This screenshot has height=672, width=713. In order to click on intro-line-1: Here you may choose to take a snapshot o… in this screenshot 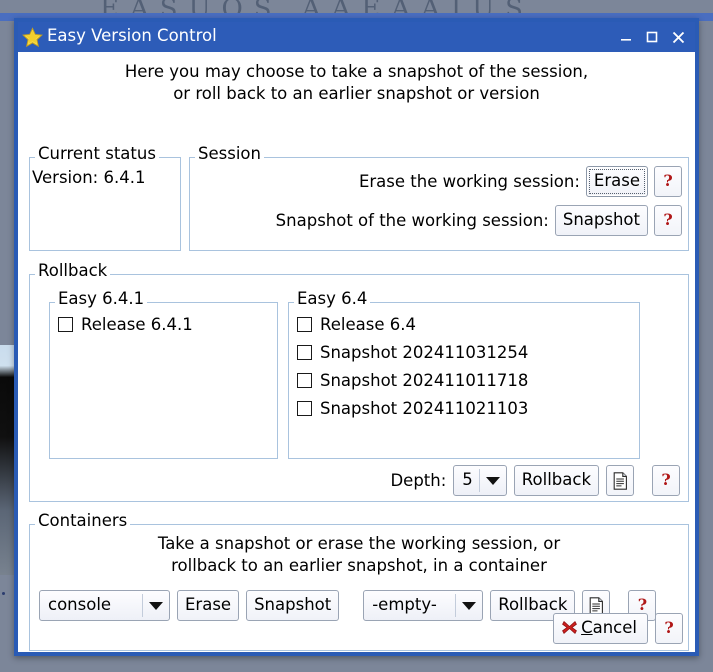, I will do `click(356, 71)`.